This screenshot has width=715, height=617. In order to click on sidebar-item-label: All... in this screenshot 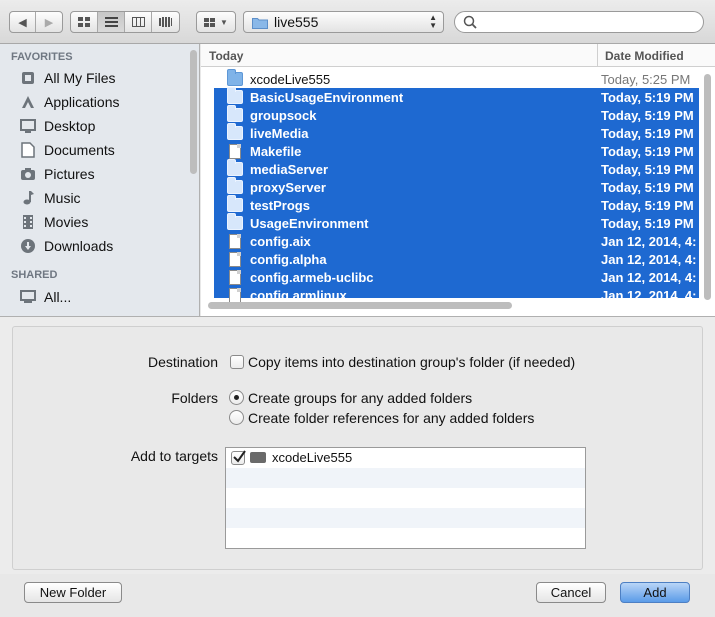, I will do `click(58, 297)`.